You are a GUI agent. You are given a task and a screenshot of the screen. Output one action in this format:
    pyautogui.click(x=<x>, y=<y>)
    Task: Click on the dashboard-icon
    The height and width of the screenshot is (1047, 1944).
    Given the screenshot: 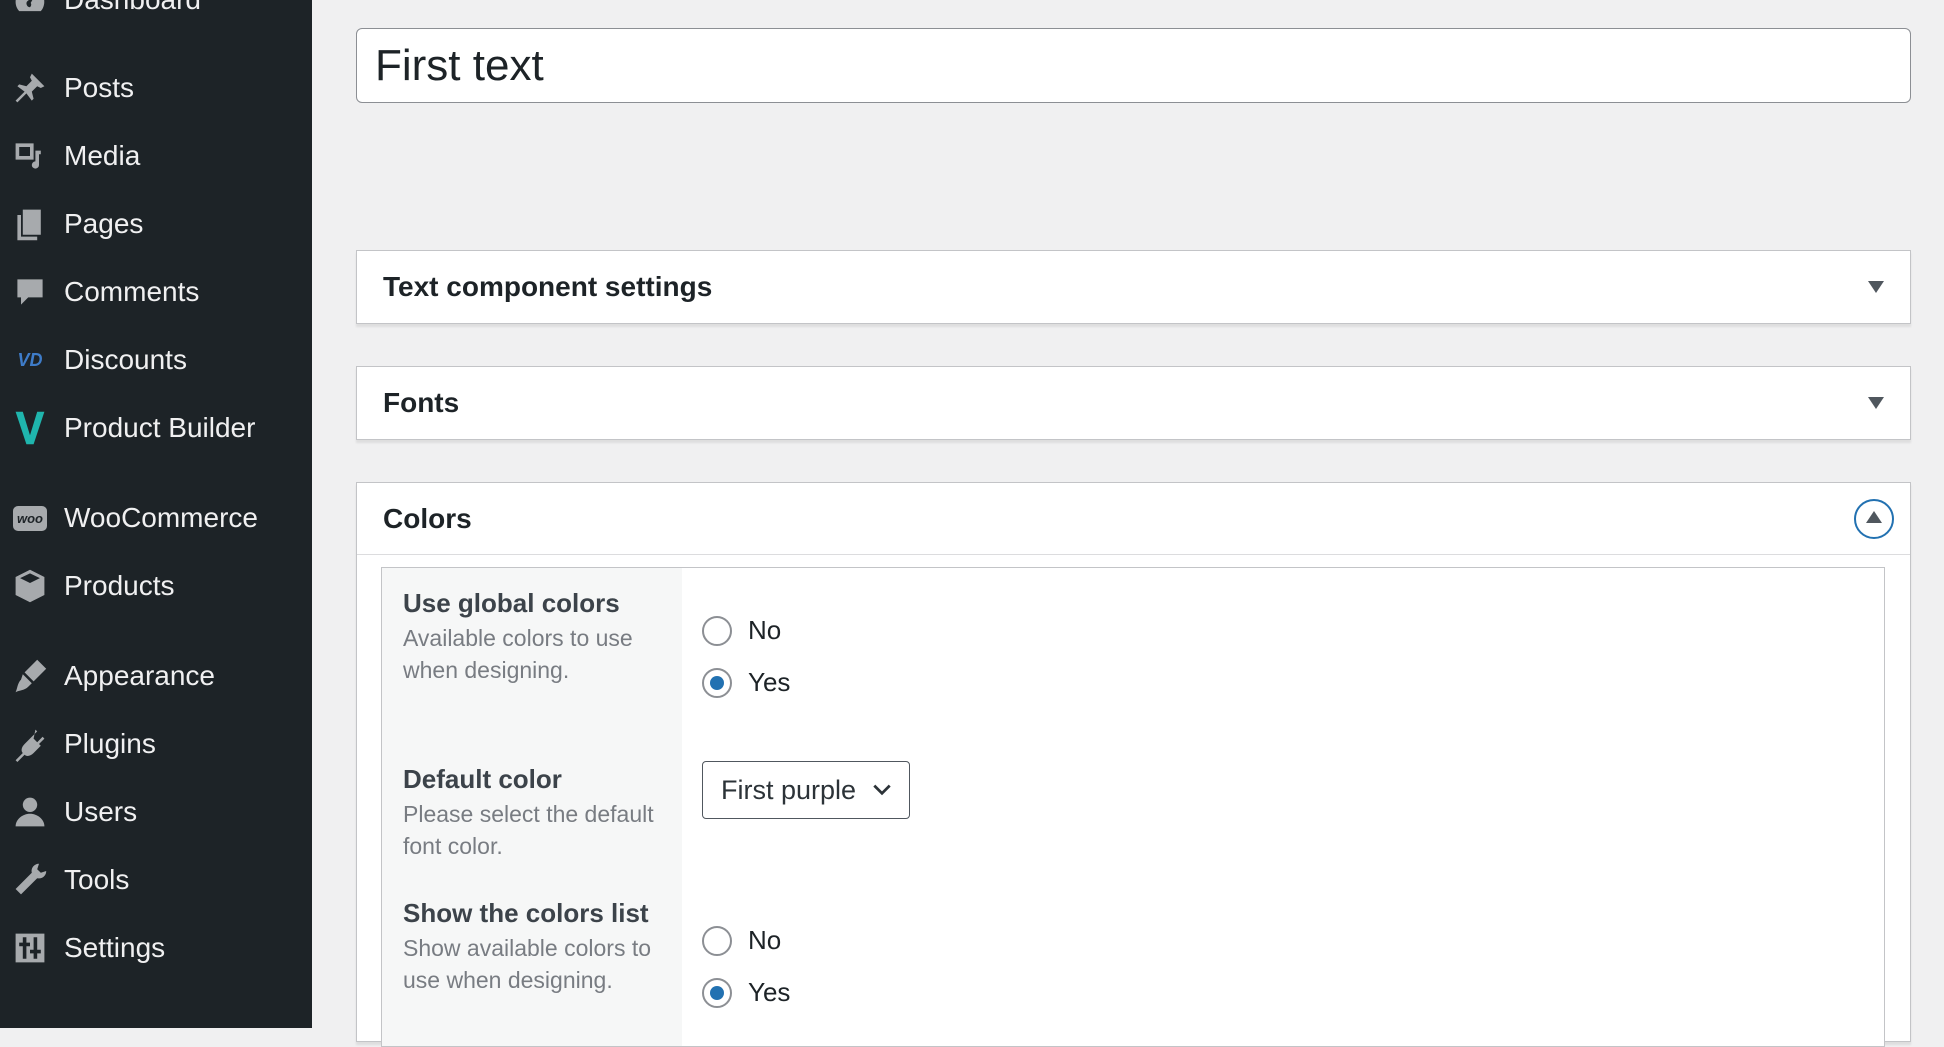 What is the action you would take?
    pyautogui.click(x=30, y=10)
    